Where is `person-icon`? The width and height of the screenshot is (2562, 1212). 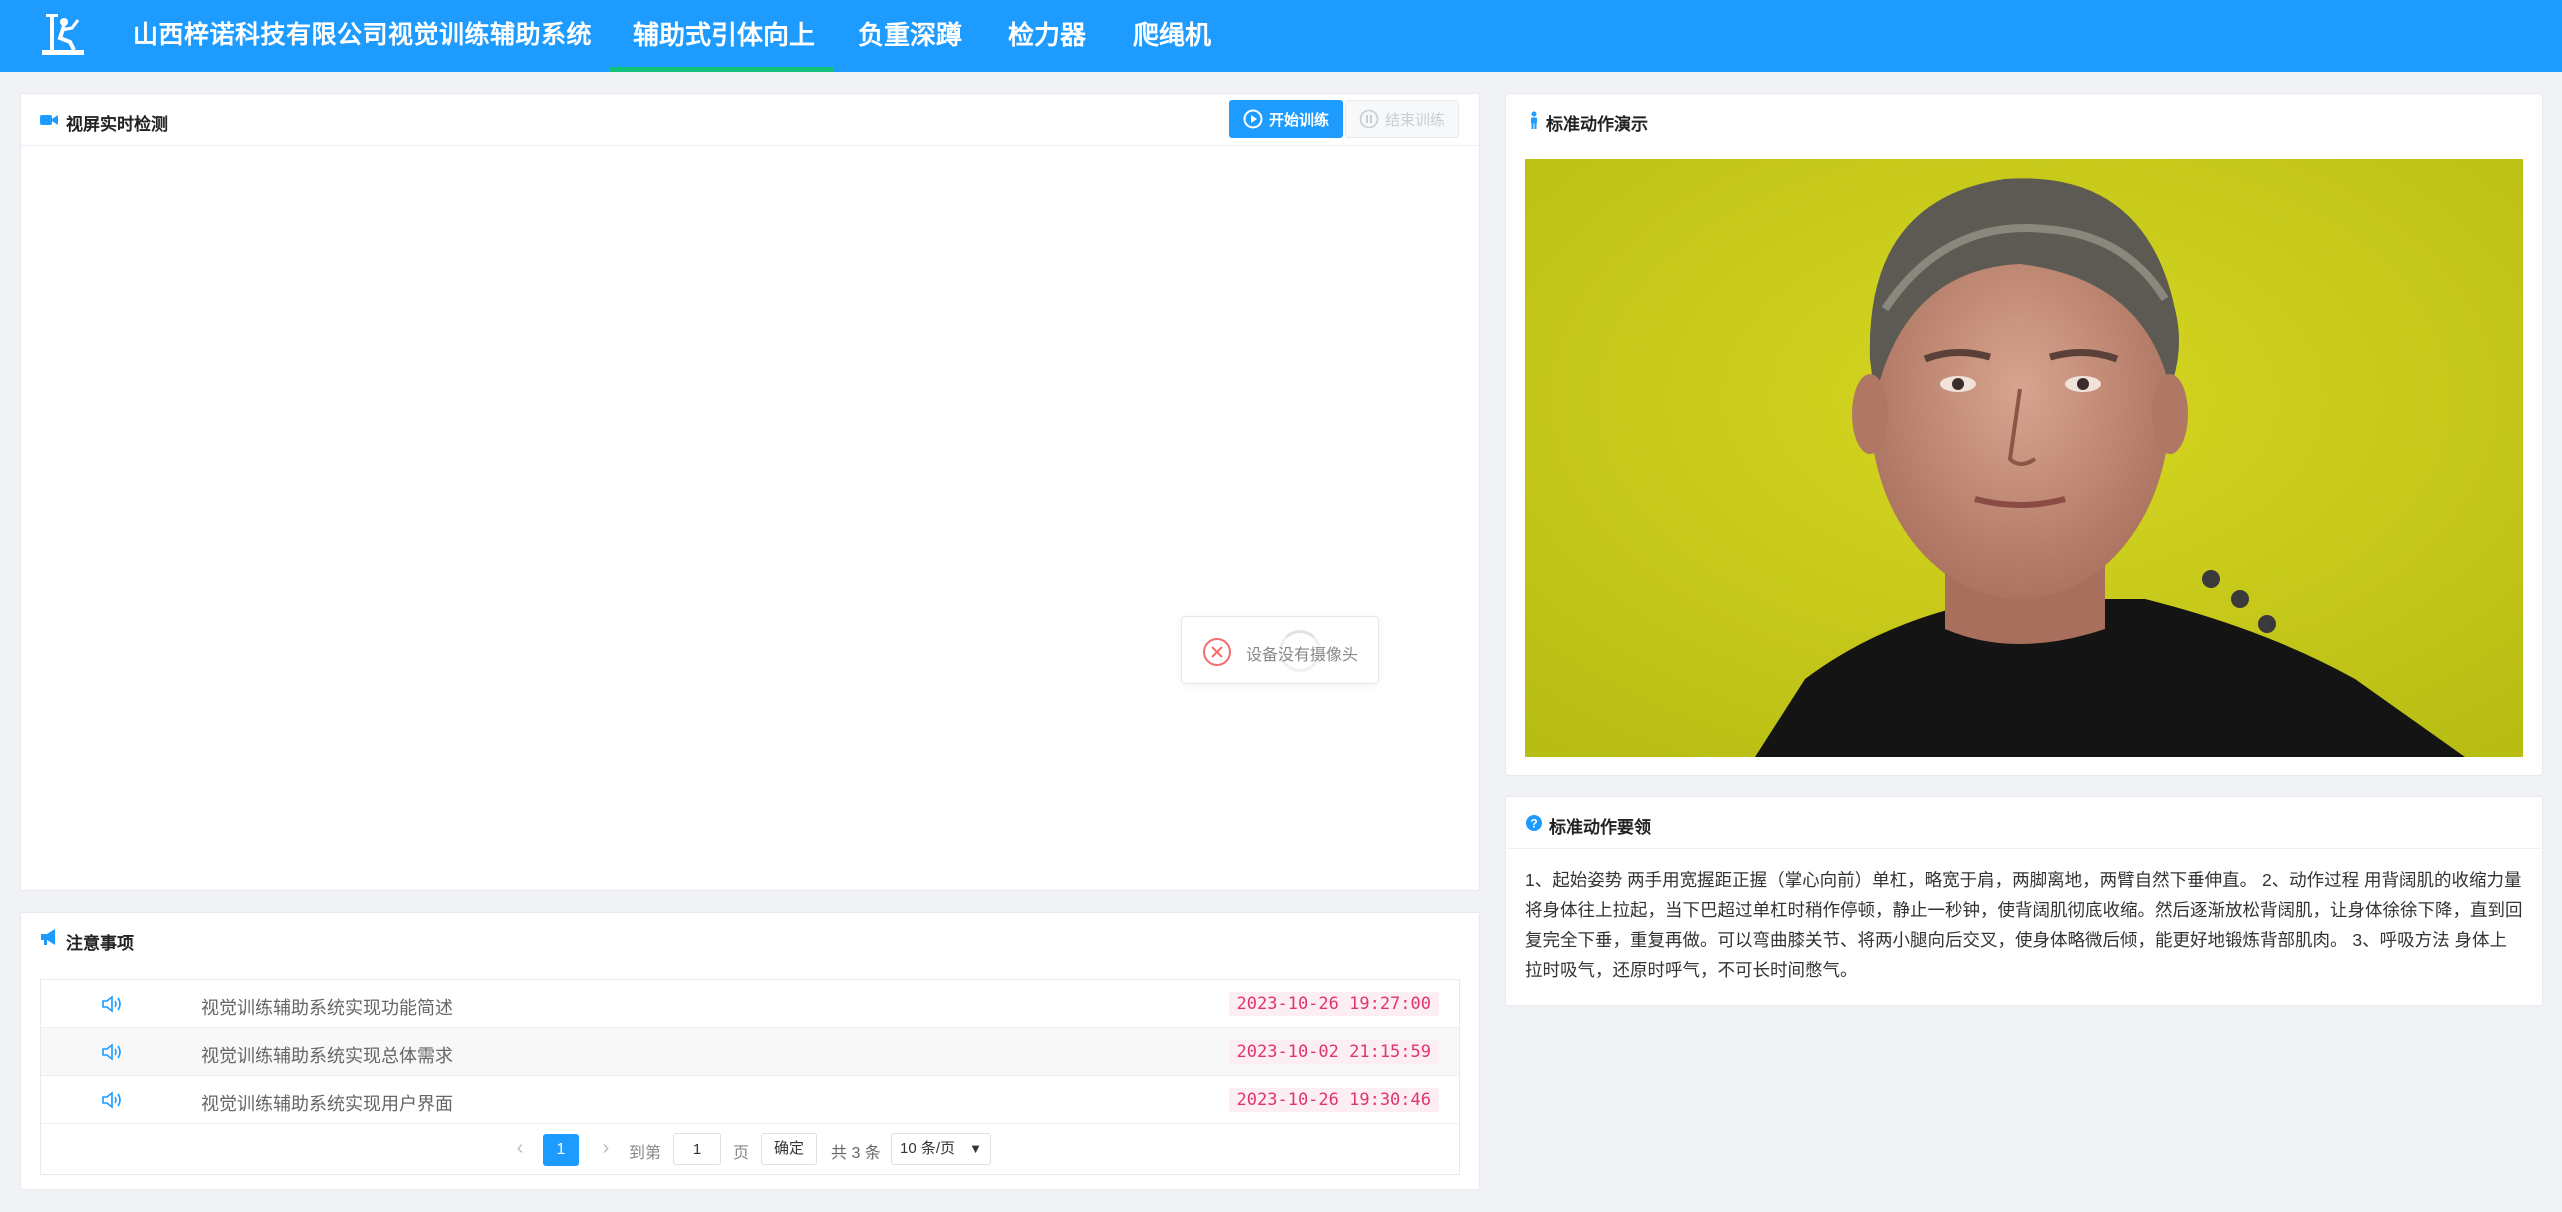 person-icon is located at coordinates (1534, 120).